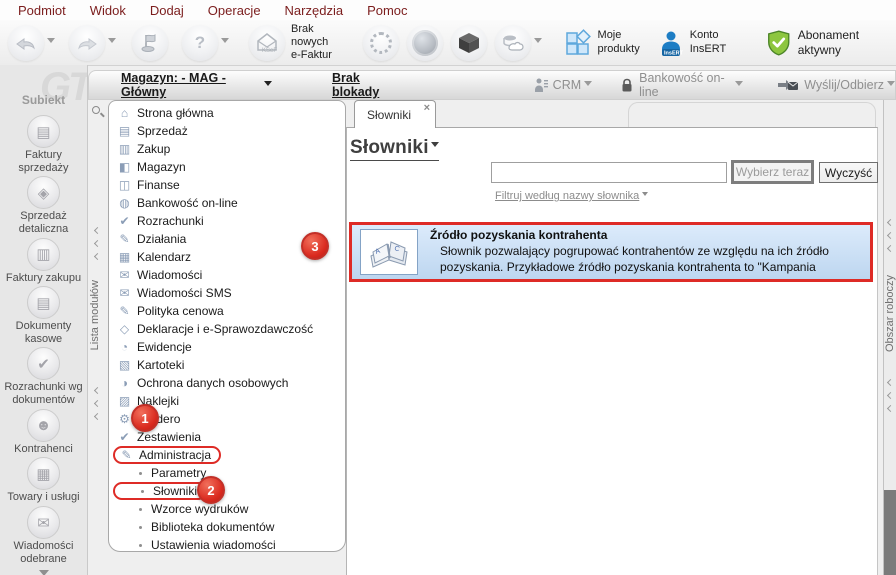 This screenshot has width=896, height=575. Describe the element at coordinates (227, 509) in the screenshot. I see `module-list-item: Wzorce wydruków` at that location.